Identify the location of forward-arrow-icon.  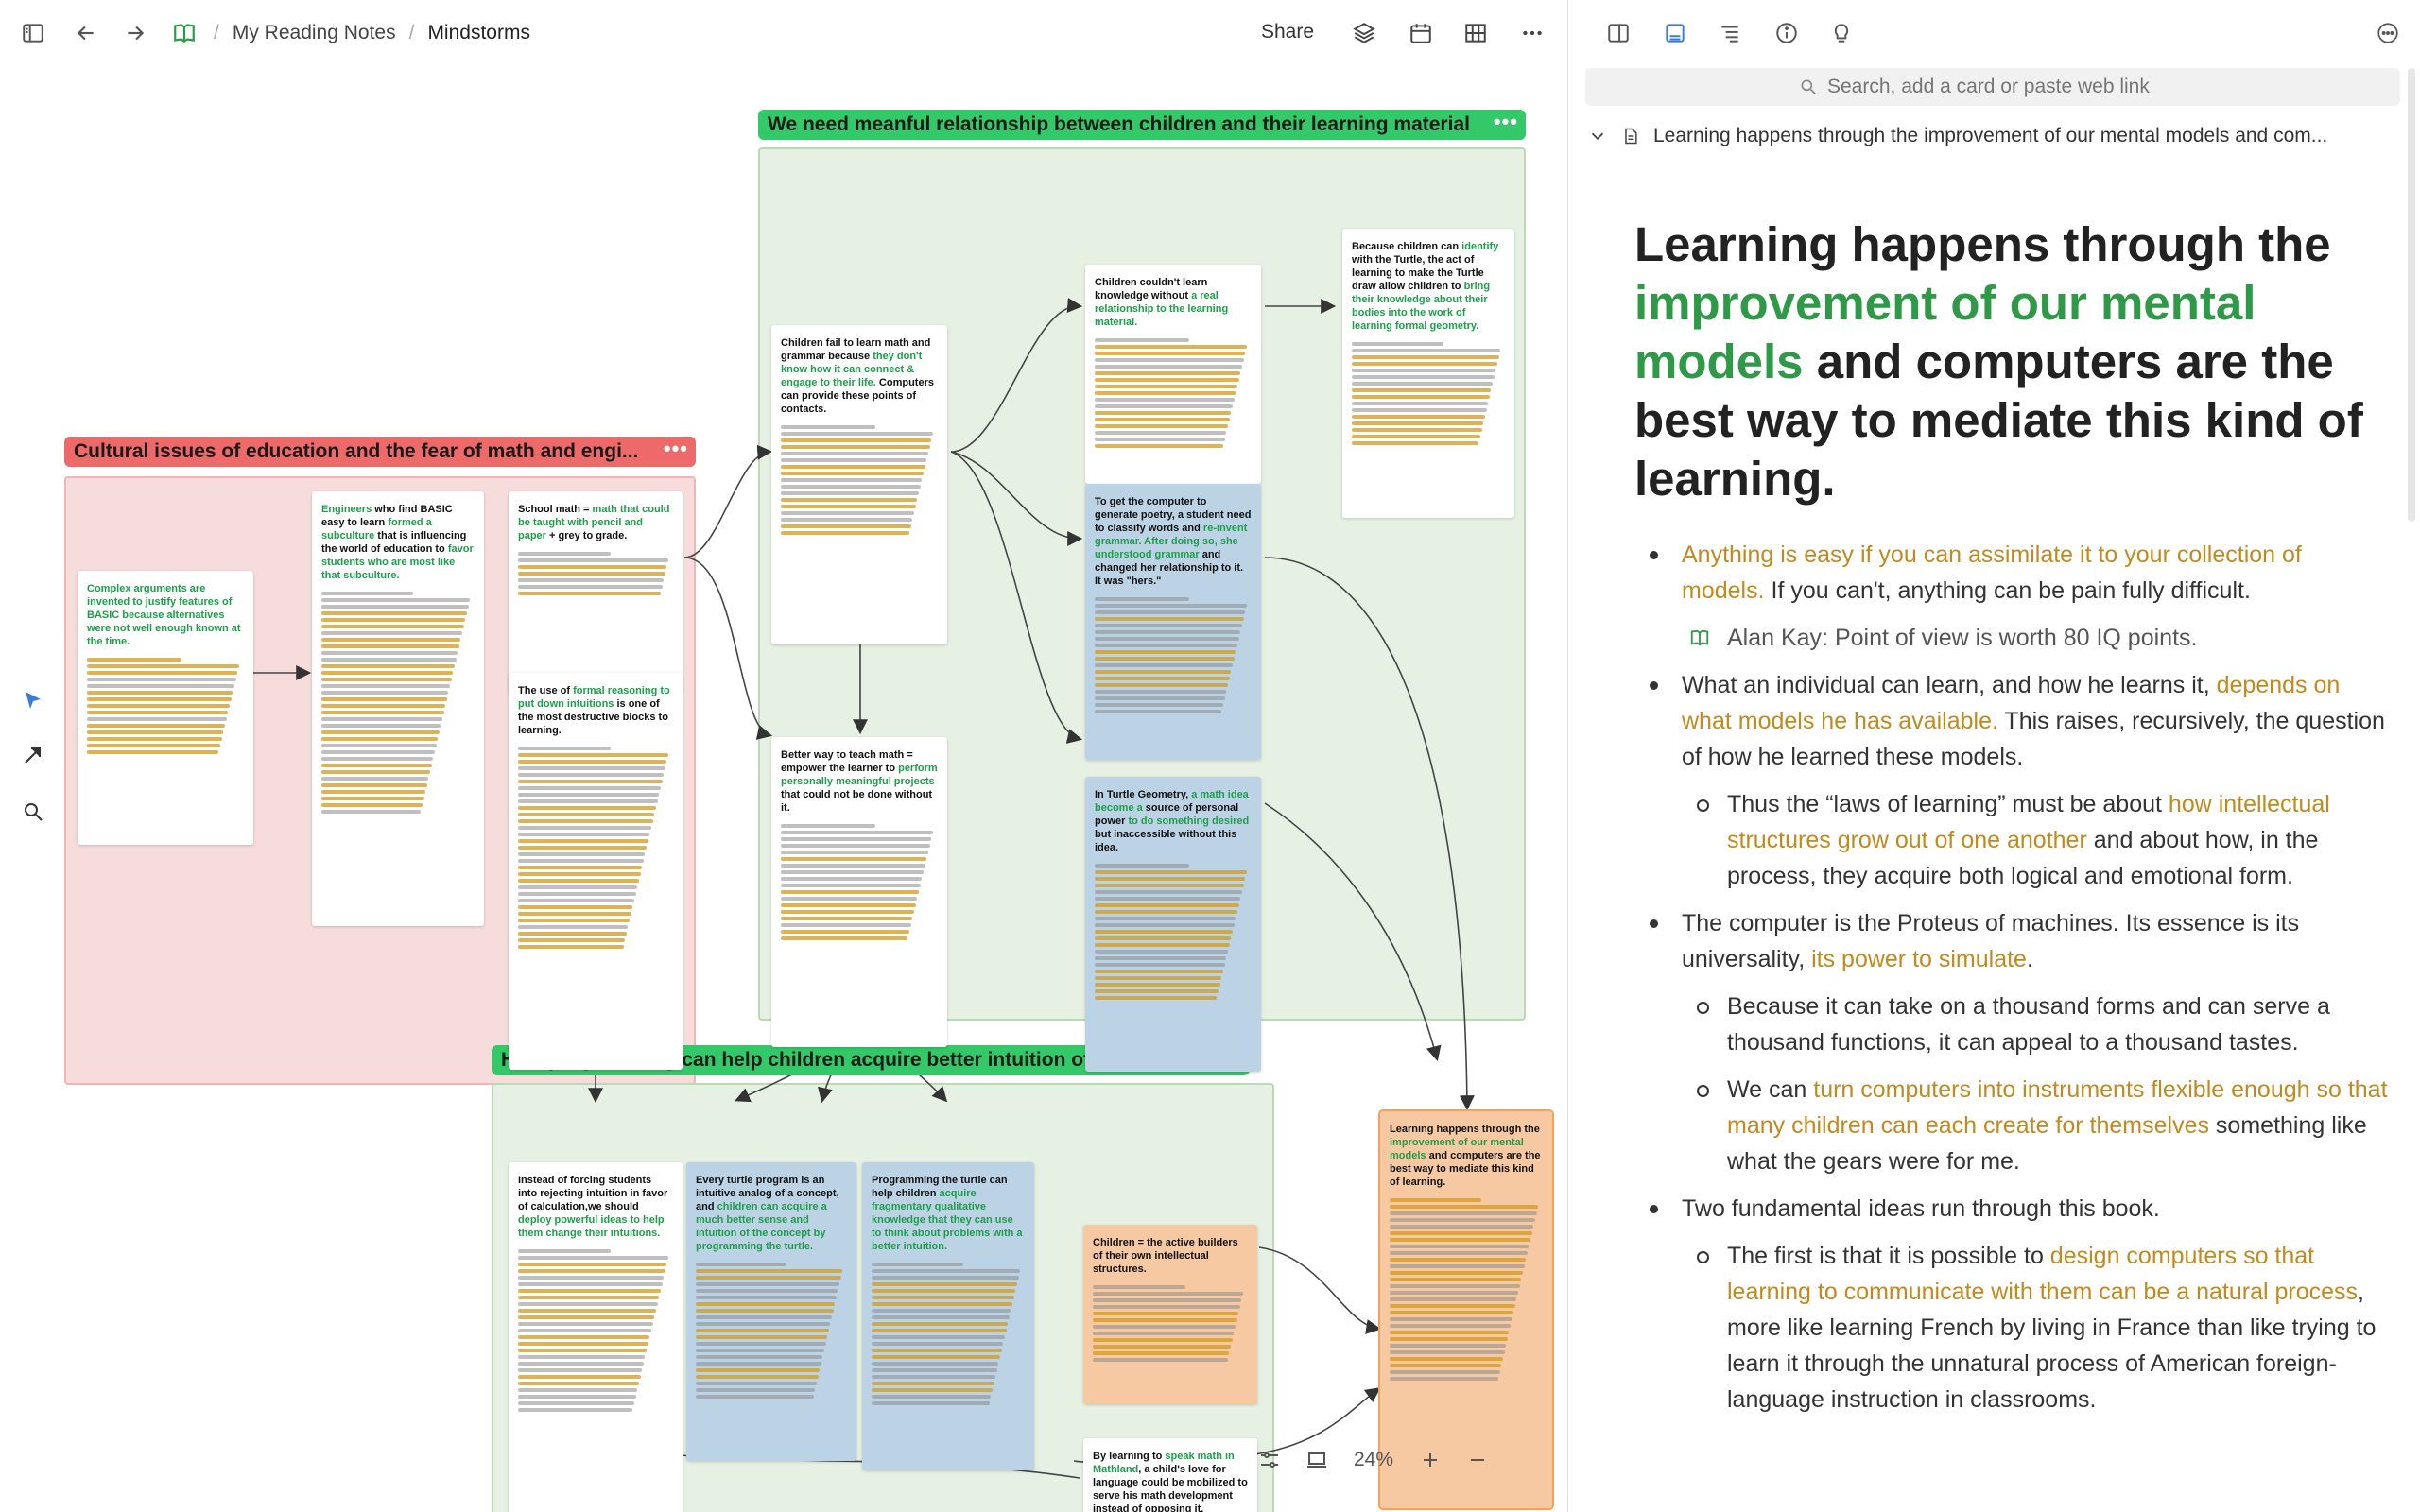
(135, 33).